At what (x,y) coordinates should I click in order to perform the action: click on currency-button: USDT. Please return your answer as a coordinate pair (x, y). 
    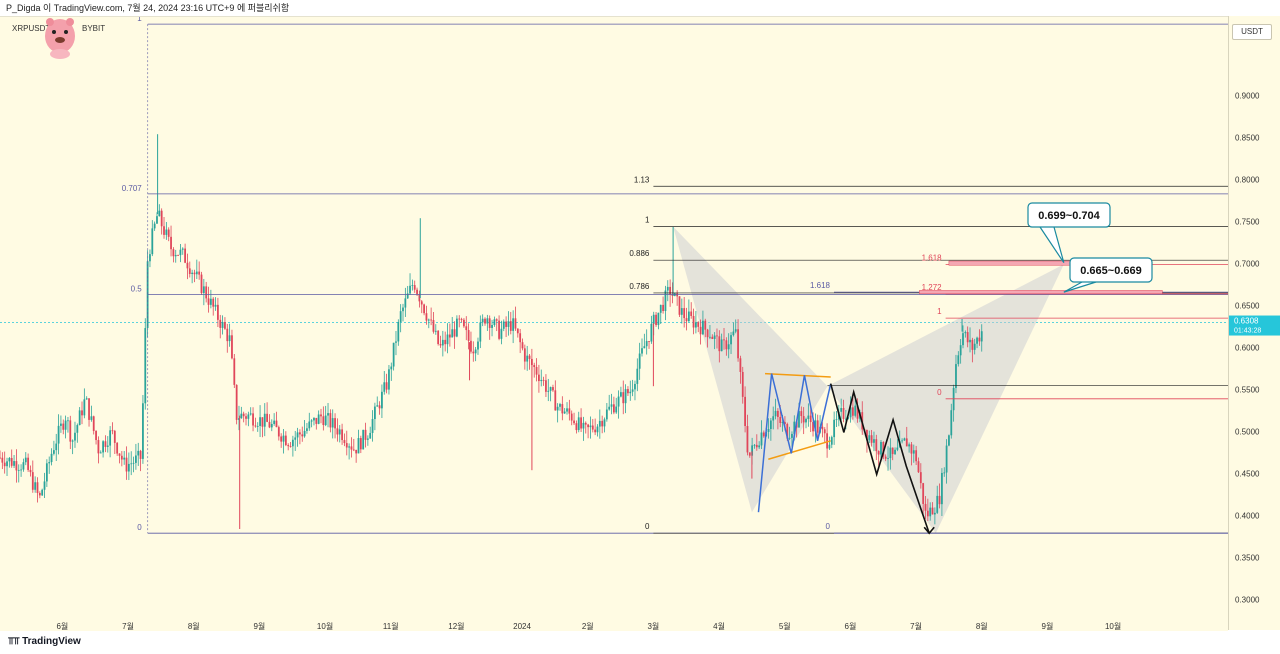
    Looking at the image, I should click on (1252, 32).